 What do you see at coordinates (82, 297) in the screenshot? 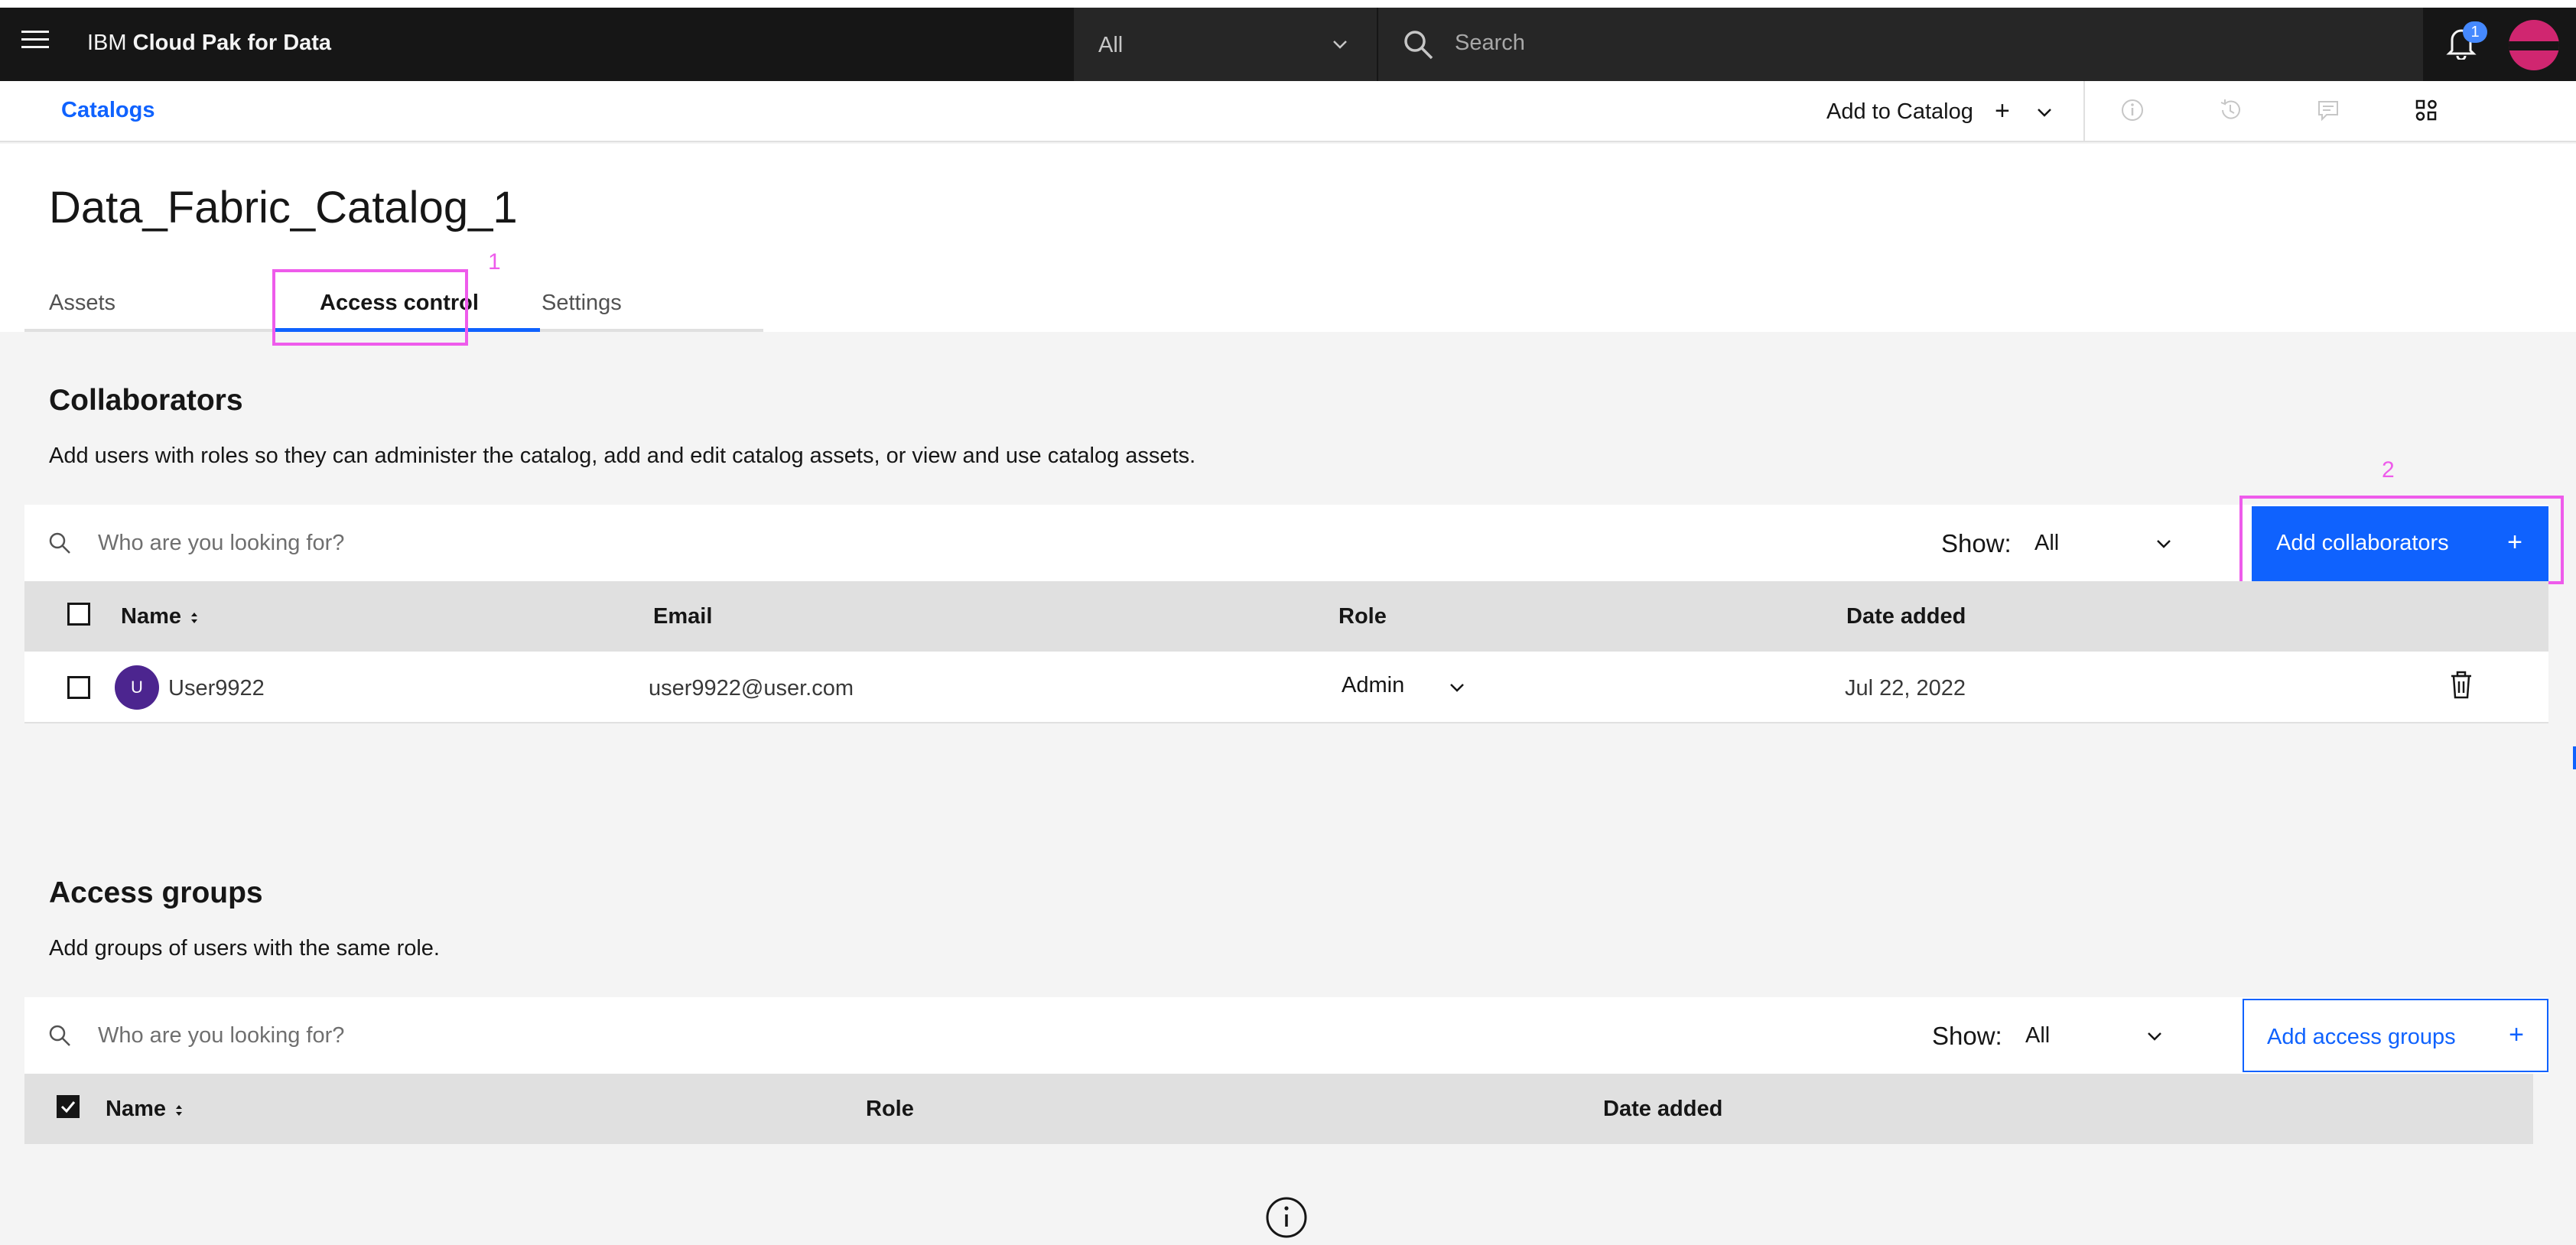
I see `tab-assets: Assets` at bounding box center [82, 297].